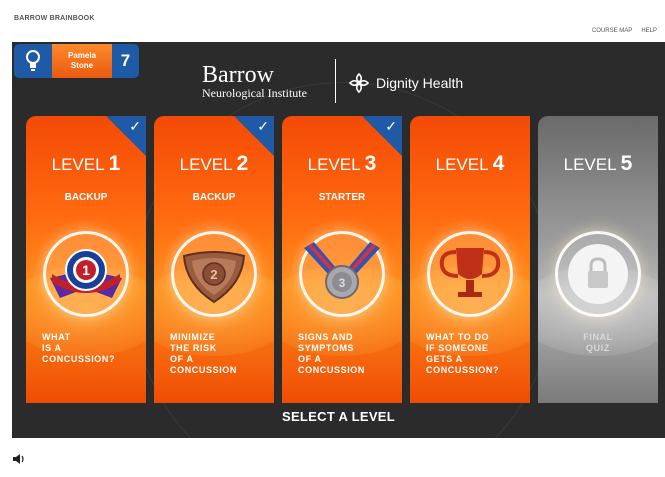  What do you see at coordinates (332, 21) in the screenshot?
I see `top-bar: BARROW BRAINBOOK COURSE MAP HELP` at bounding box center [332, 21].